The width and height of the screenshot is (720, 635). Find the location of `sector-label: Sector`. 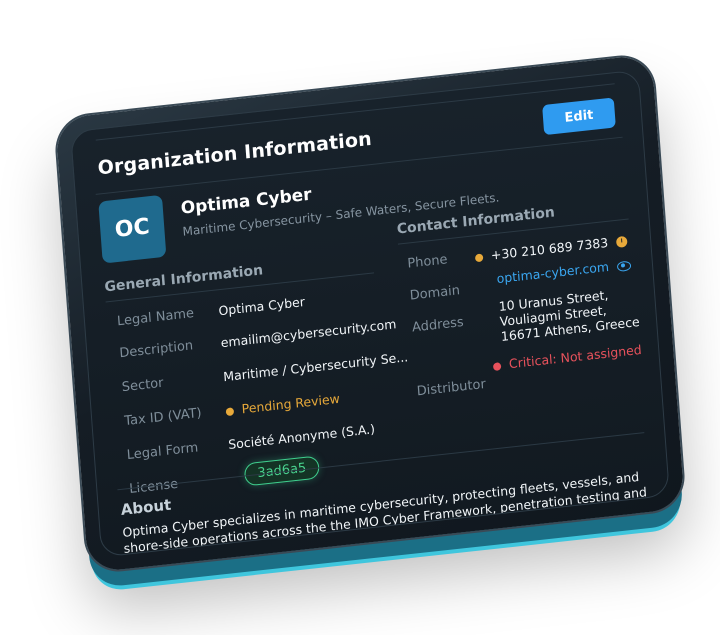

sector-label: Sector is located at coordinates (143, 385).